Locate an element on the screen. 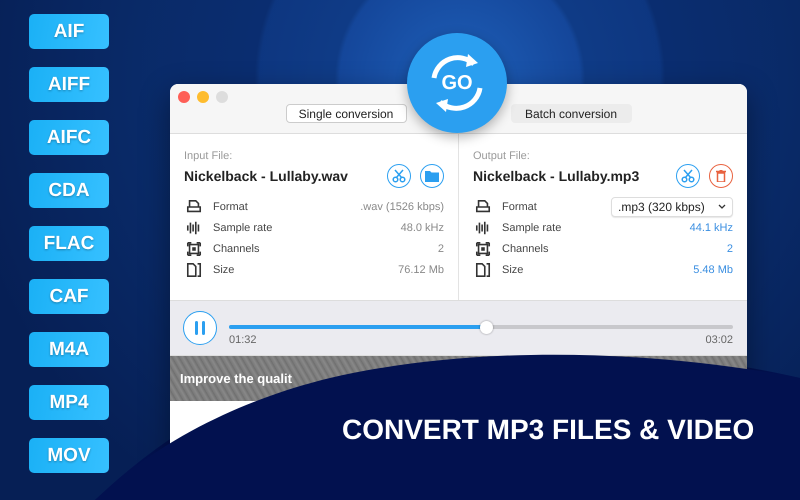  pause-icon is located at coordinates (200, 328).